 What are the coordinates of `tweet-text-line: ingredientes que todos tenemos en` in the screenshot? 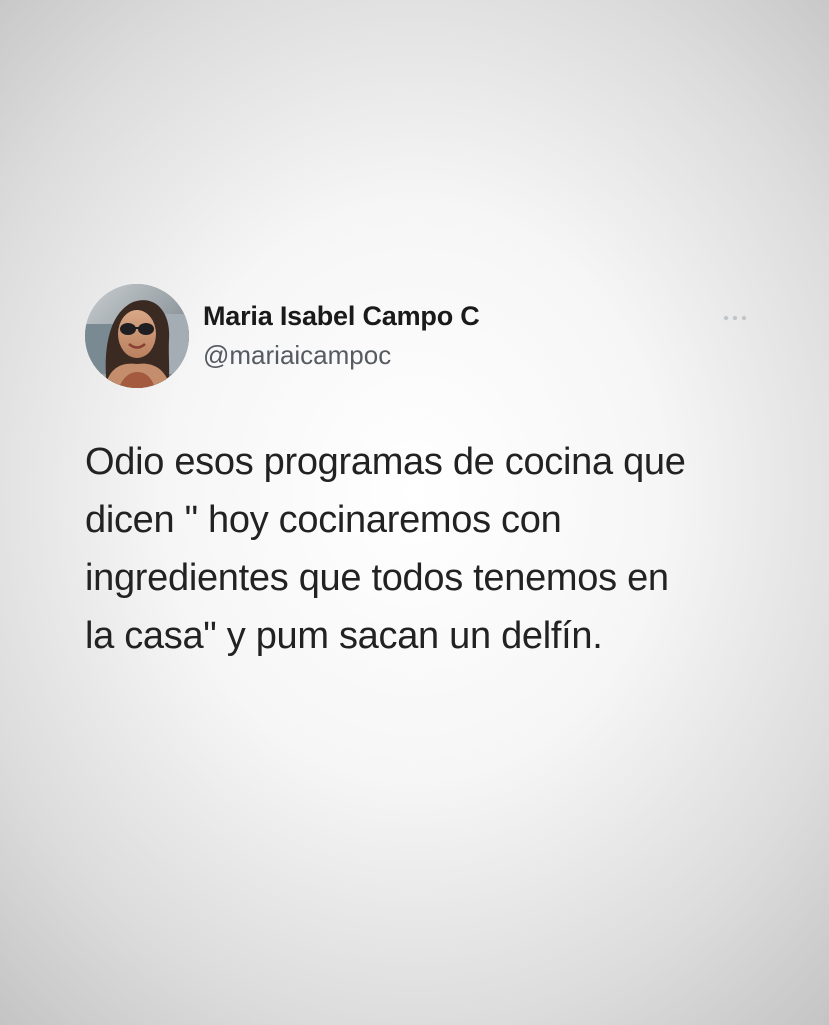 It's located at (377, 578).